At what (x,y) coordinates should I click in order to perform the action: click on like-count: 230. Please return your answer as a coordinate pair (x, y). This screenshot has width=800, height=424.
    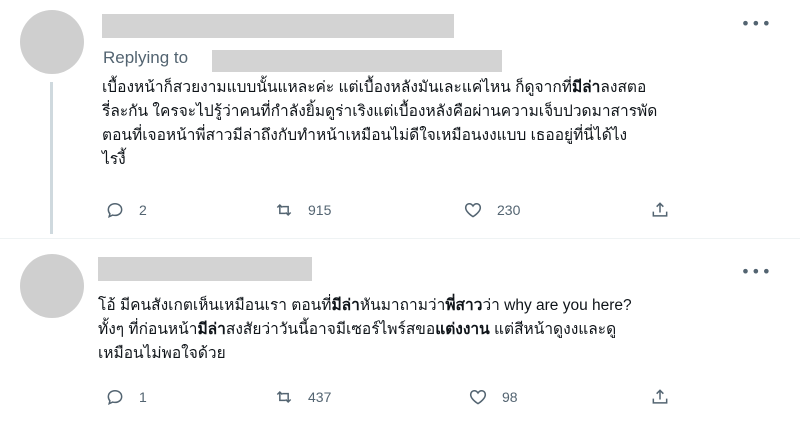
    Looking at the image, I should click on (509, 210).